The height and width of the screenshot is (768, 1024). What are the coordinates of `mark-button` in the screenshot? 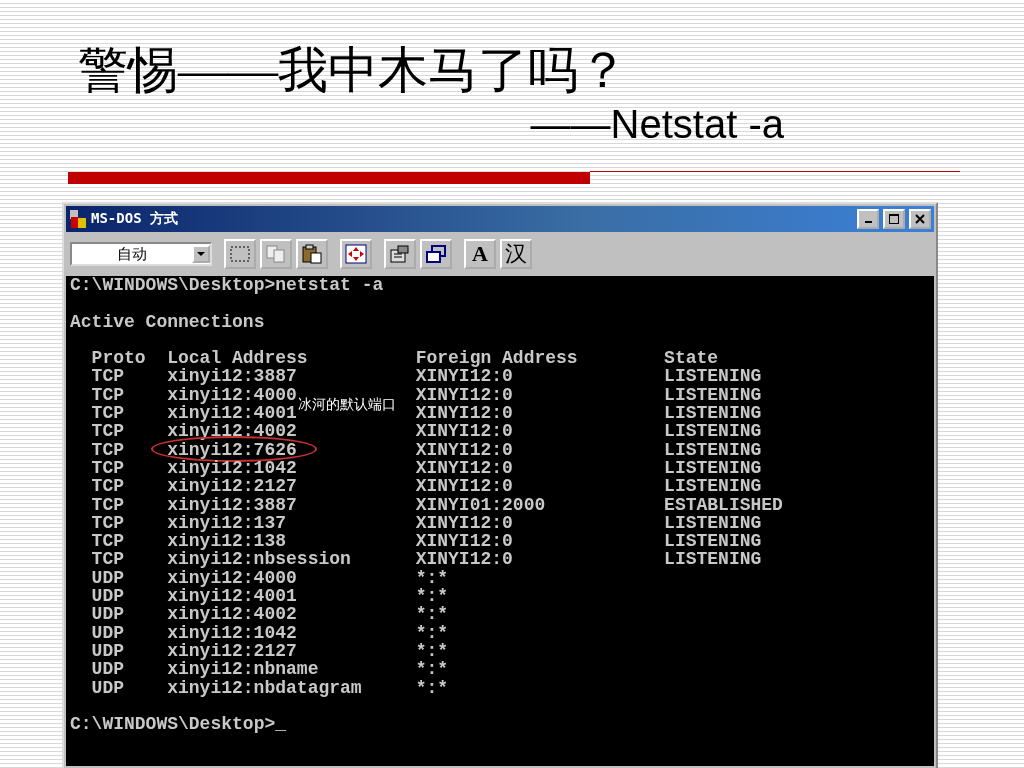 It's located at (240, 254).